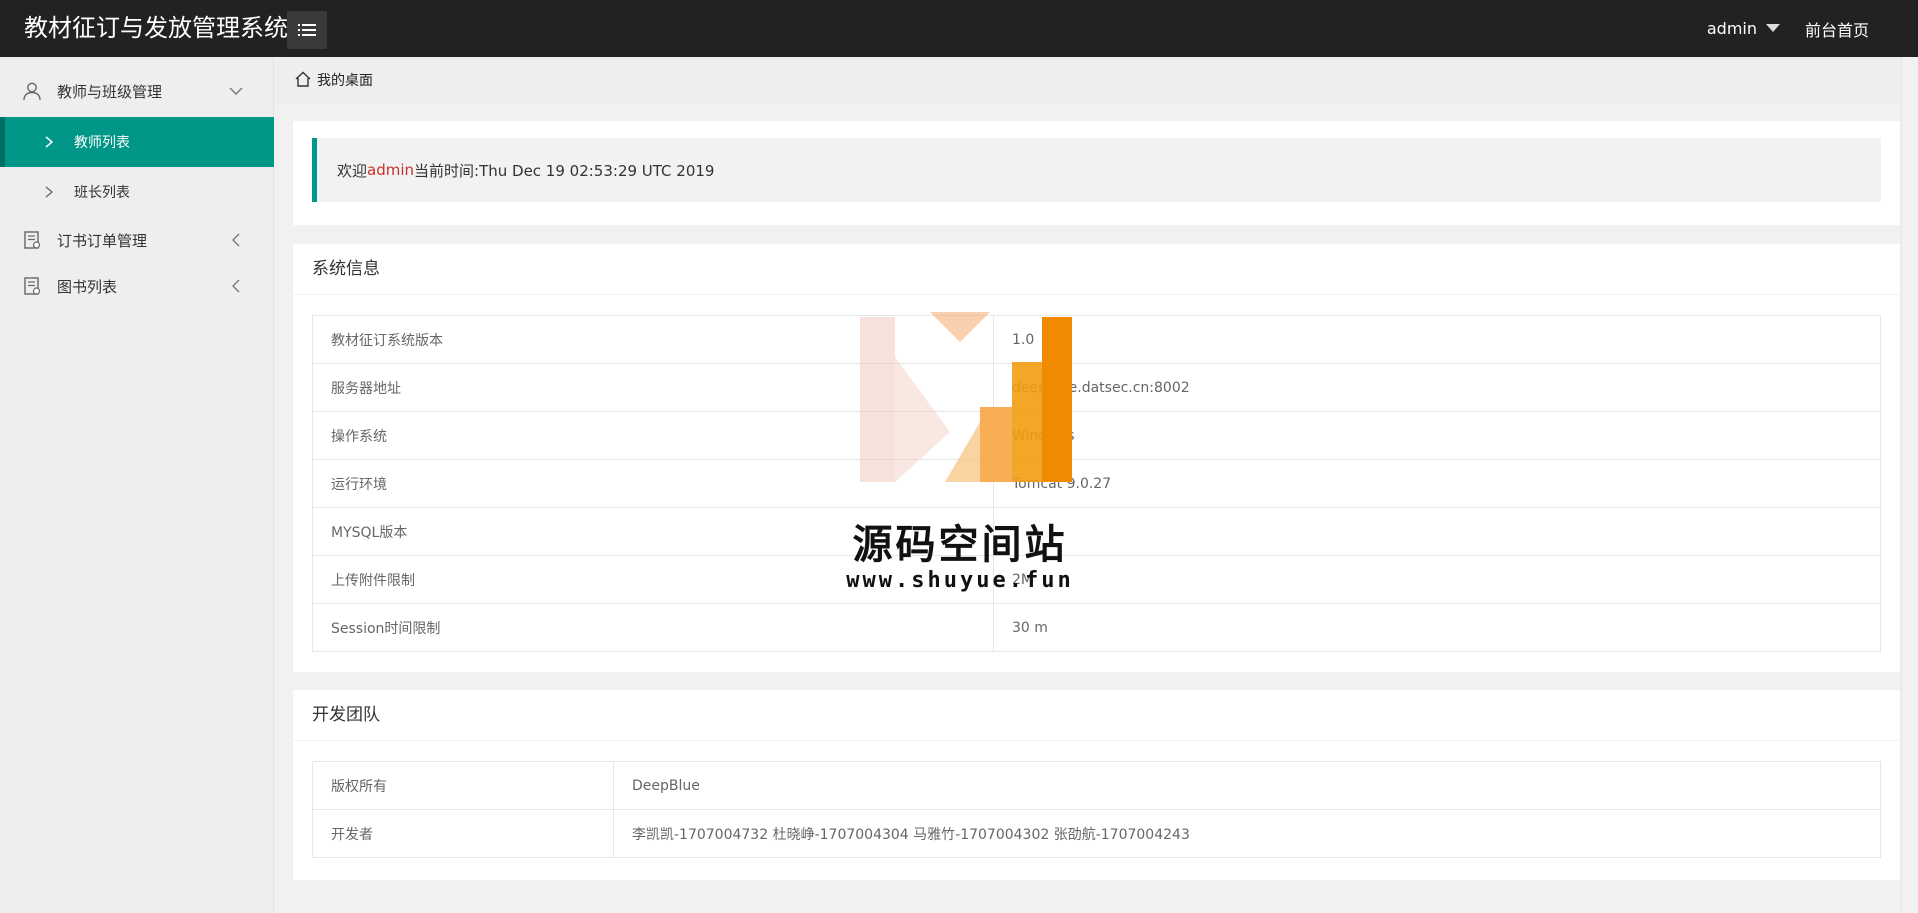  Describe the element at coordinates (653, 483) in the screenshot. I see `row-key: 运行环境` at that location.